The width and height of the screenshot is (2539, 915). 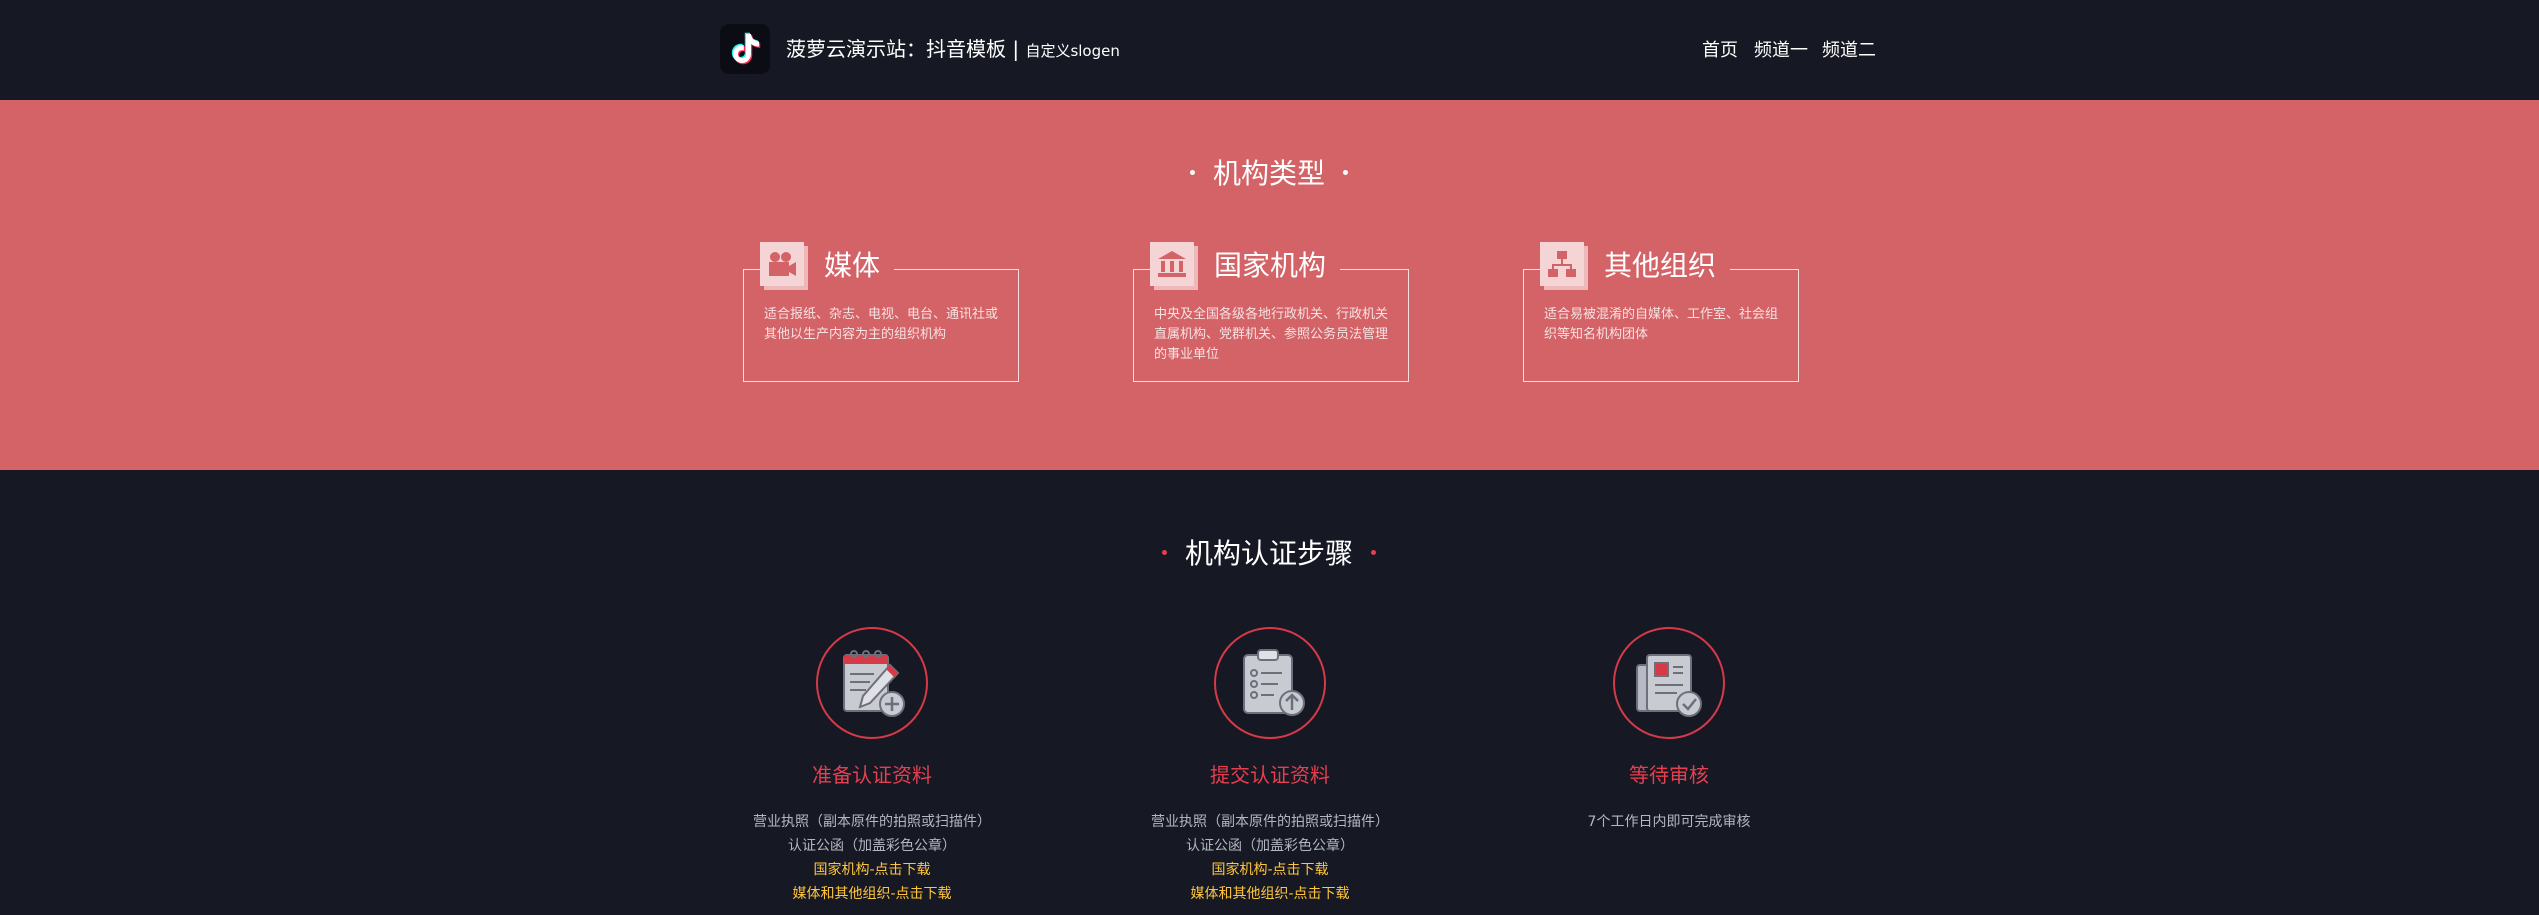 What do you see at coordinates (1562, 264) in the screenshot?
I see `org-chart-icon` at bounding box center [1562, 264].